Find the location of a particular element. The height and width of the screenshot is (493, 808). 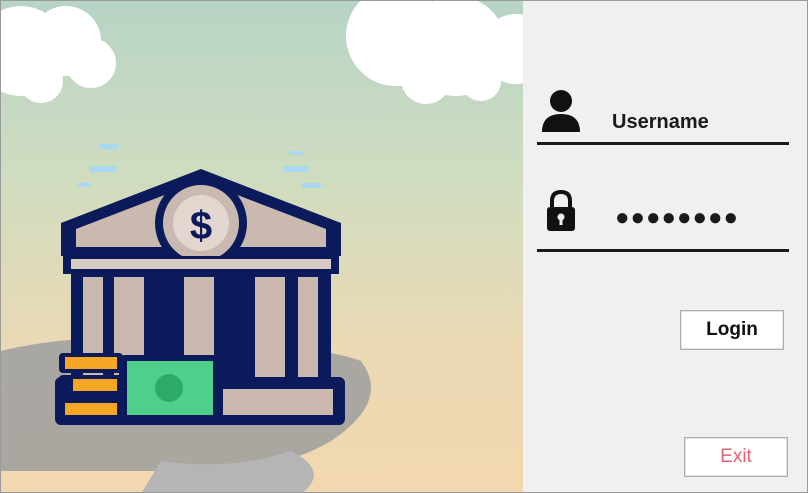

cloud-left is located at coordinates (58, 54).